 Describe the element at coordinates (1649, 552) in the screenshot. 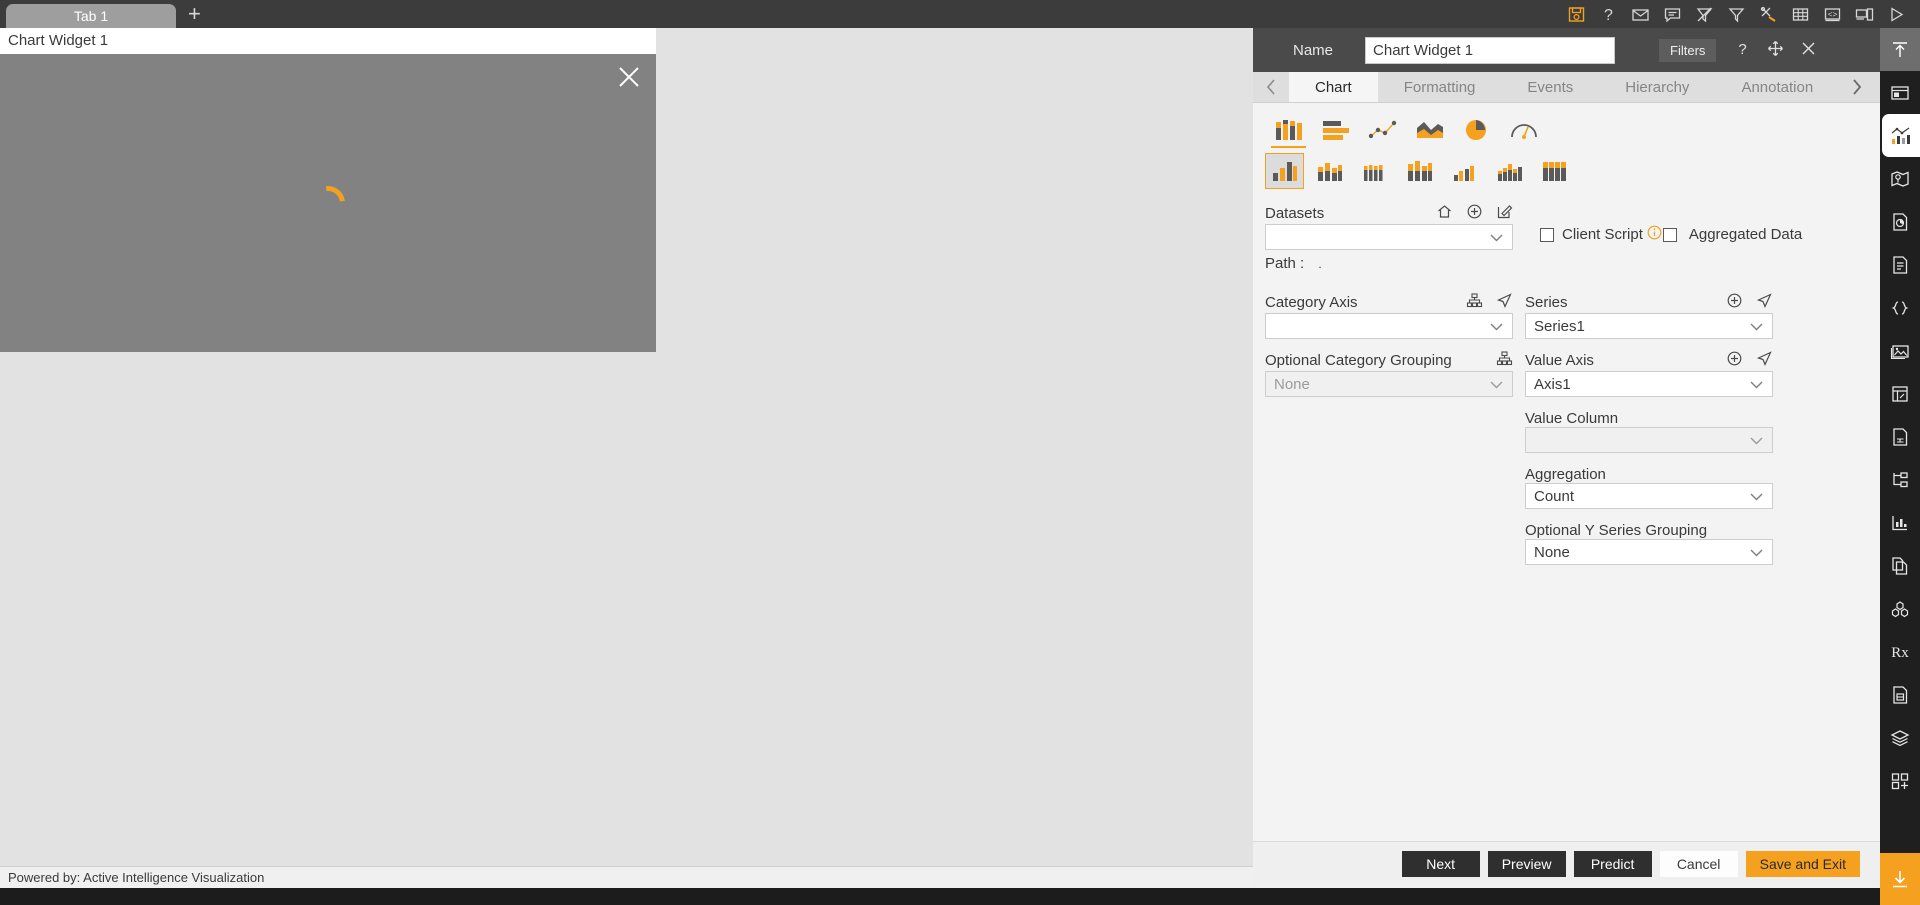

I see `optional-y-series-grouping-select: None` at that location.